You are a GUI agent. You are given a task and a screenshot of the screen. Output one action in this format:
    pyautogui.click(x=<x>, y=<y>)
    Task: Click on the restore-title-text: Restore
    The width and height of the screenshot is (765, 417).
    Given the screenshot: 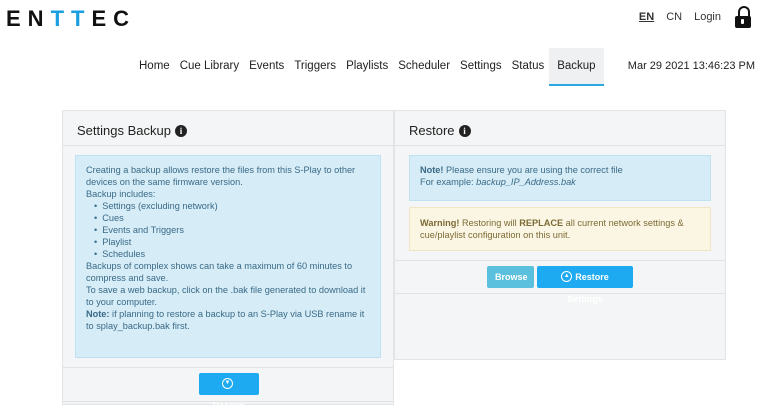 What is the action you would take?
    pyautogui.click(x=432, y=130)
    